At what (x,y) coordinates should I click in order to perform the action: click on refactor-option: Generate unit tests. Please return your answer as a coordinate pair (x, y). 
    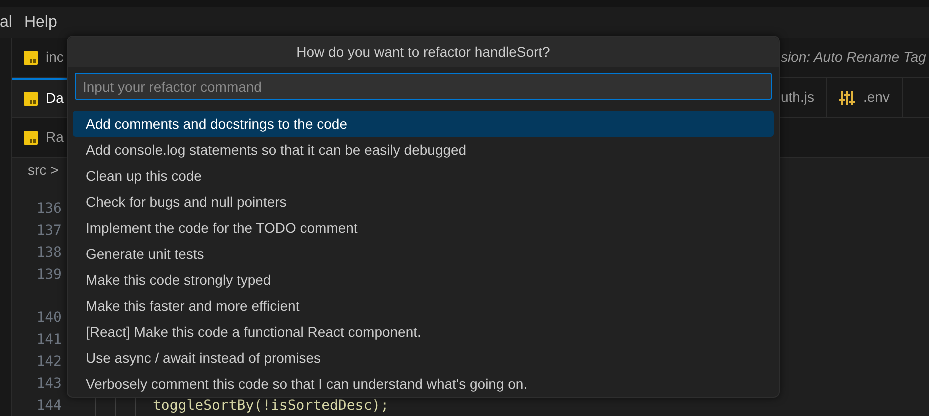
    Looking at the image, I should click on (423, 254).